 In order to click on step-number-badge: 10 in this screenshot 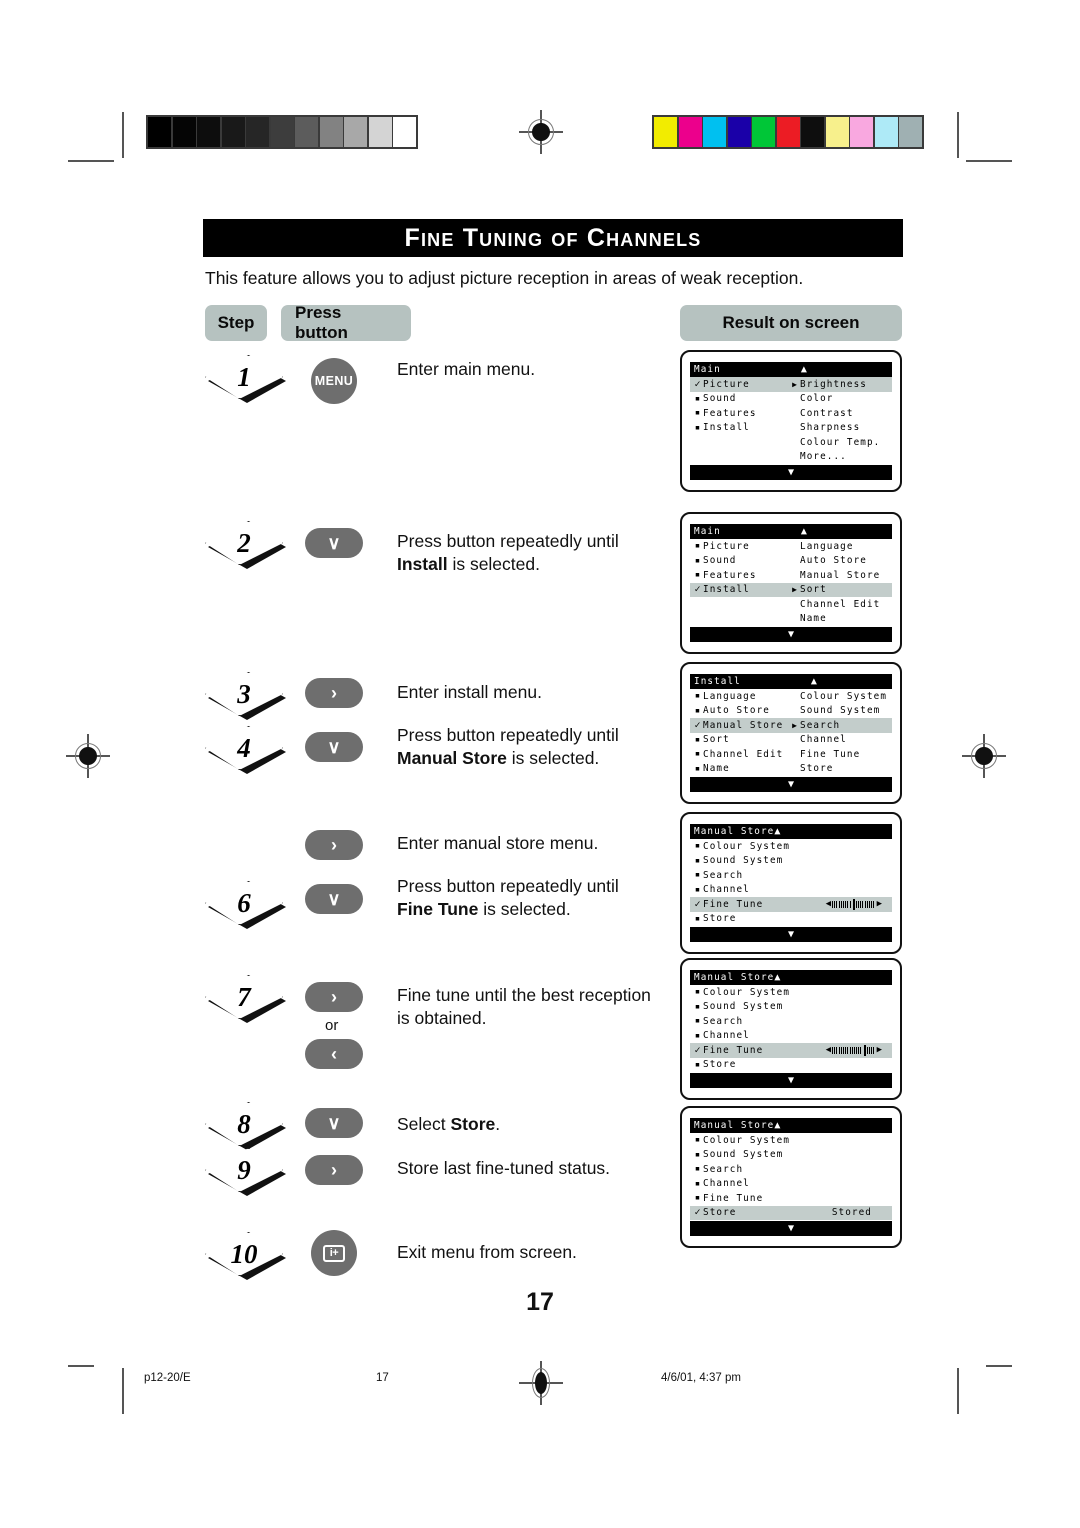, I will do `click(244, 1256)`.